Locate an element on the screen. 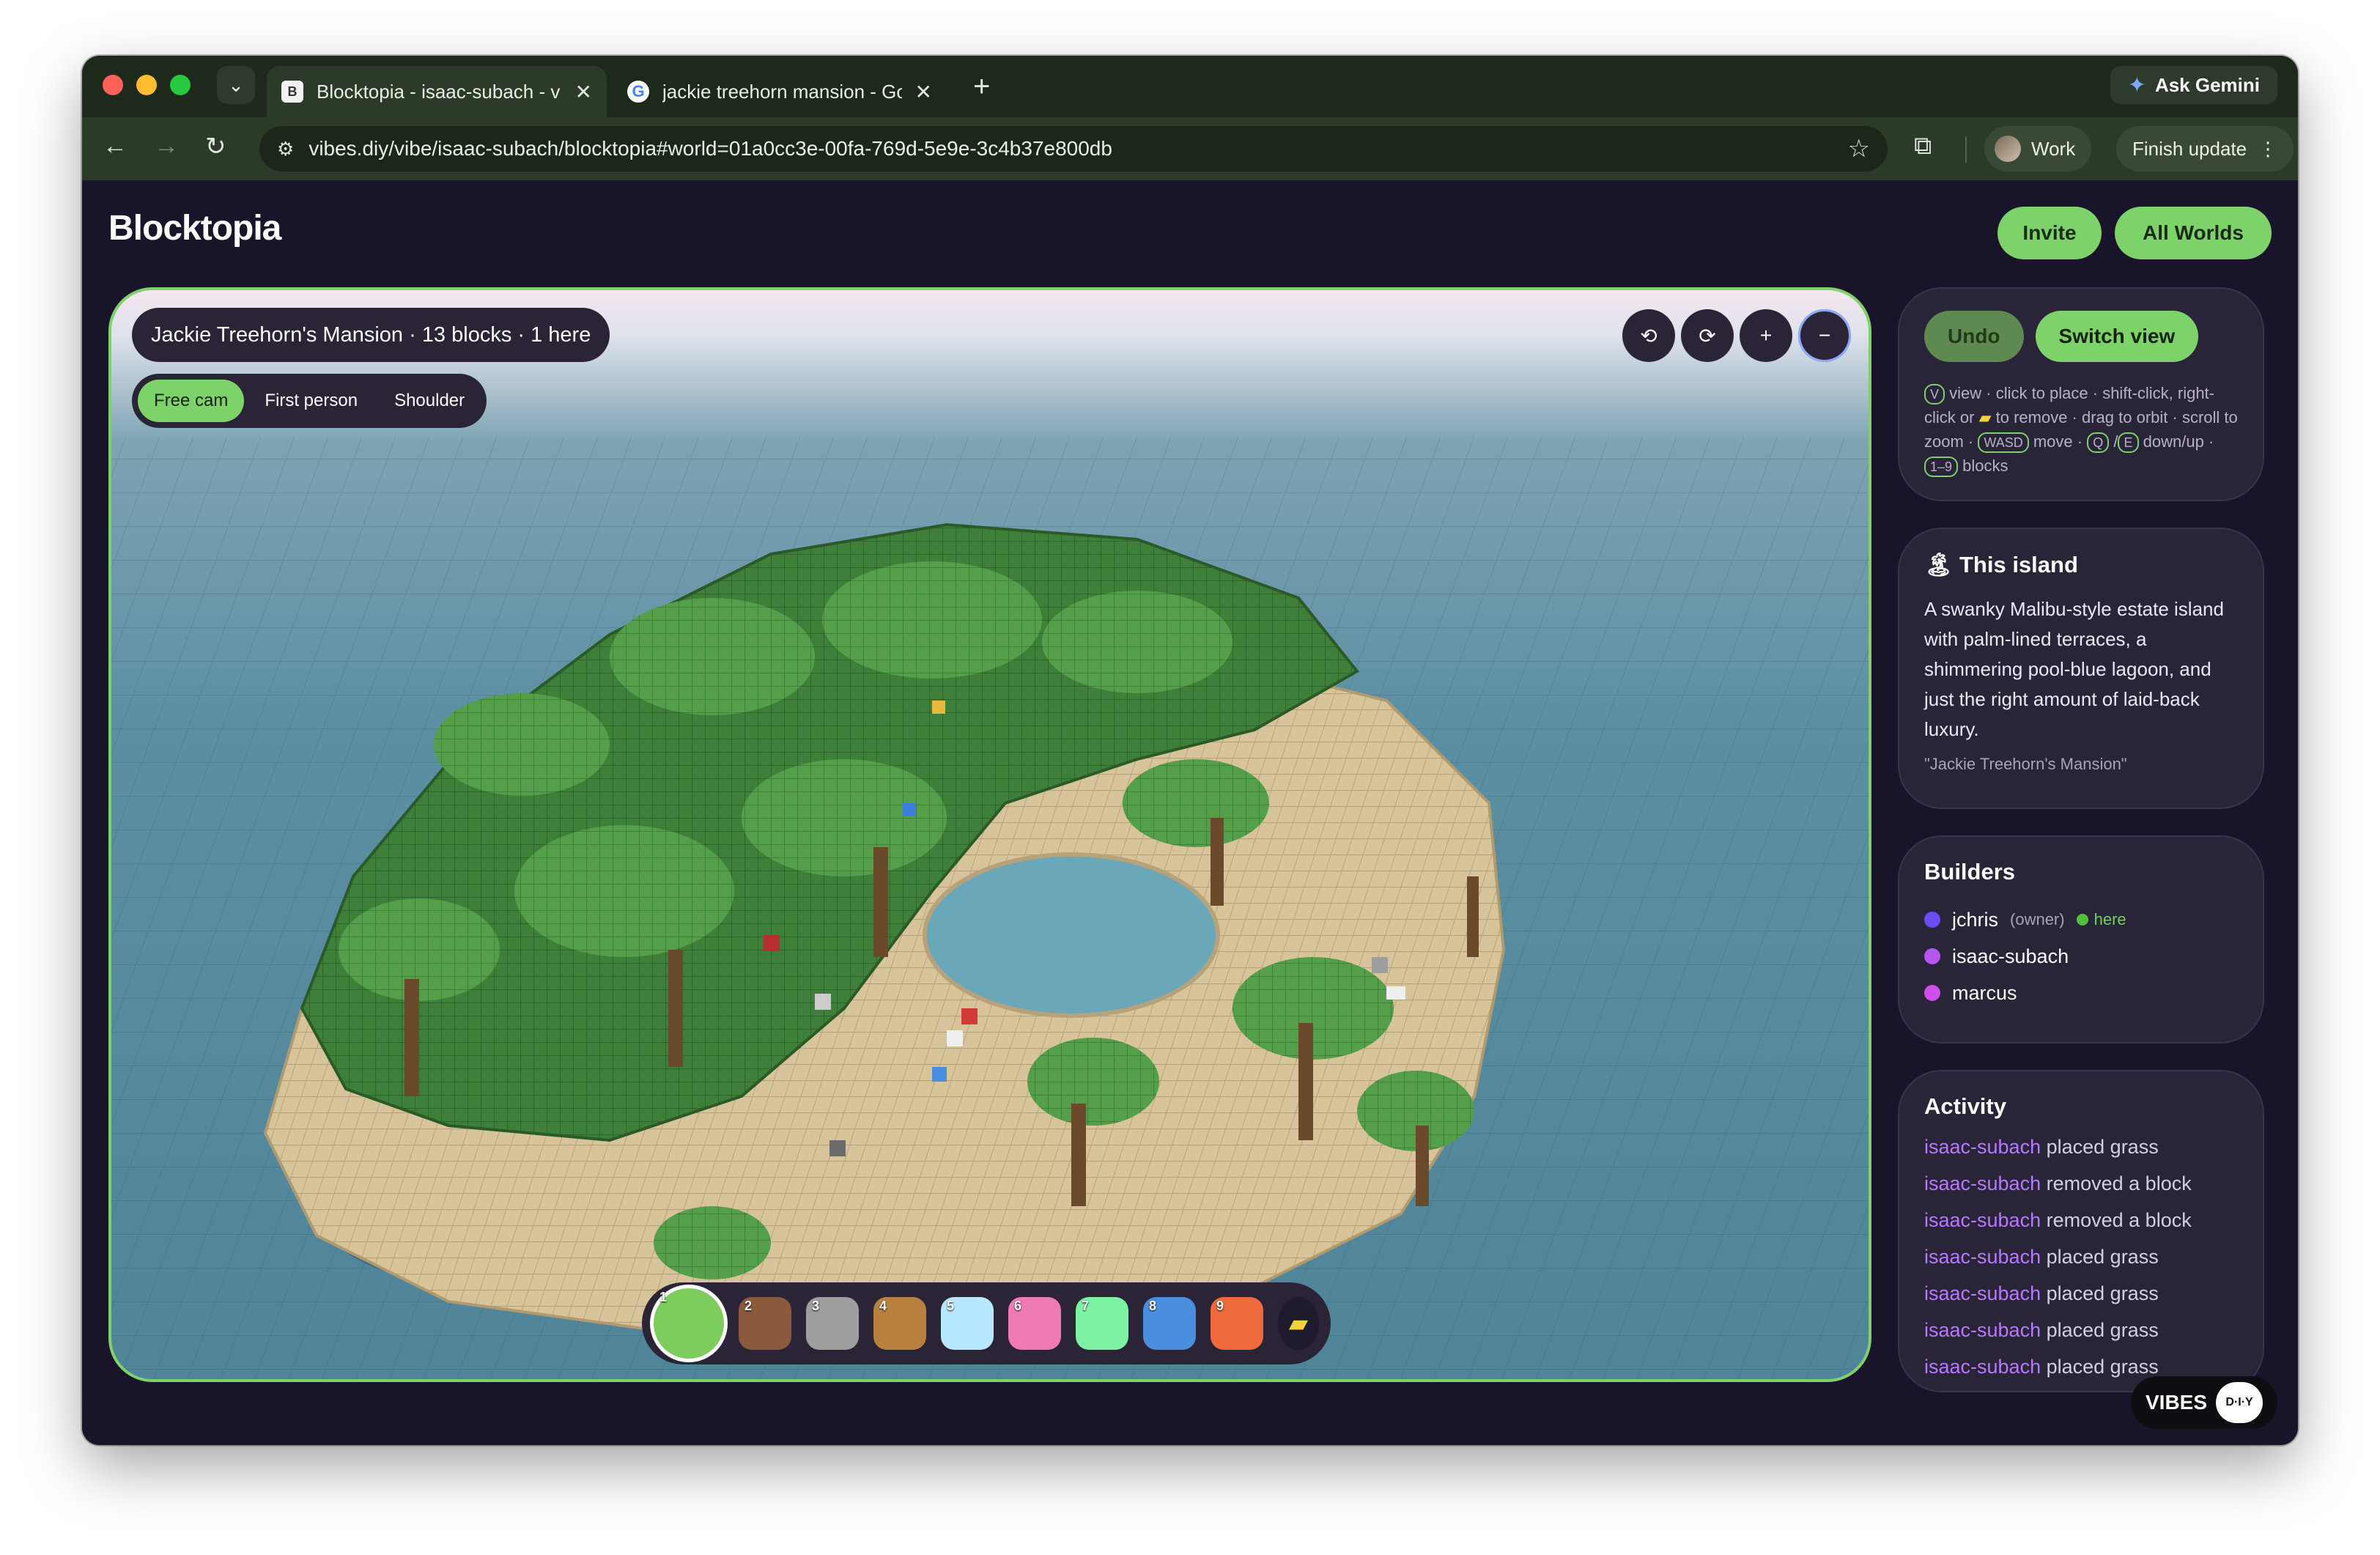 Image resolution: width=2380 pixels, height=1555 pixels. finish-update-button: Finish update ⋮ is located at coordinates (2205, 149).